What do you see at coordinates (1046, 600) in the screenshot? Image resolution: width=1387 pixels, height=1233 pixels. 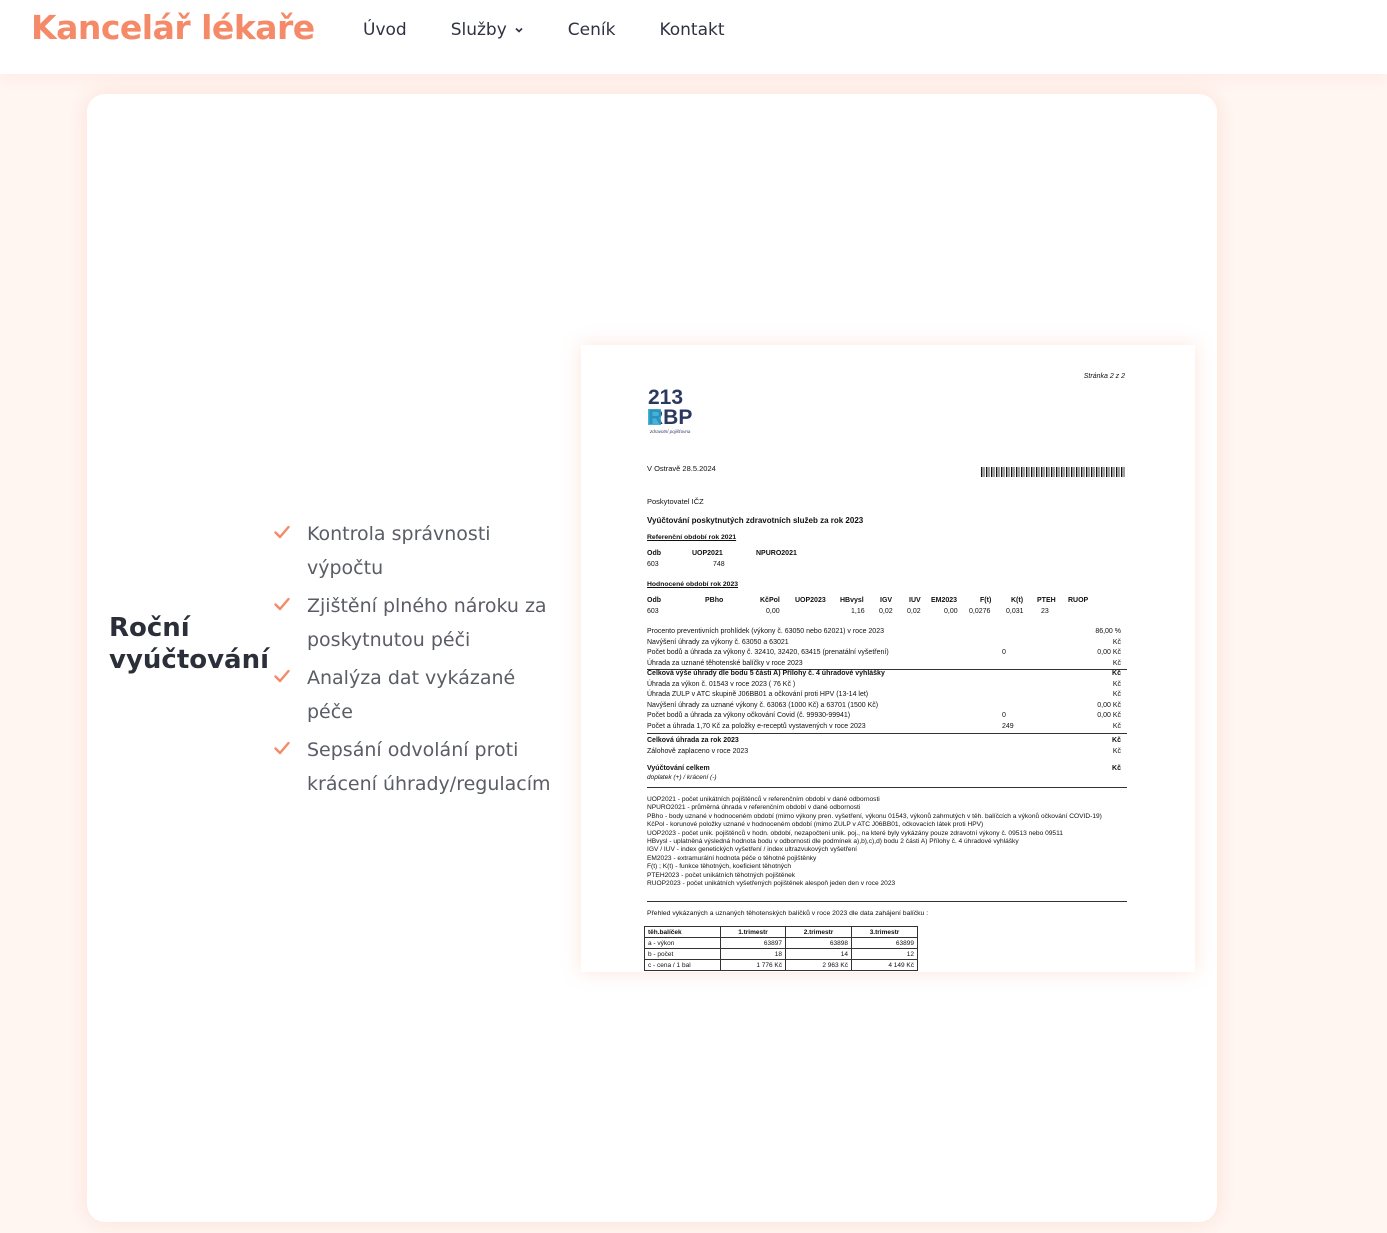 I see `col: PTEH` at bounding box center [1046, 600].